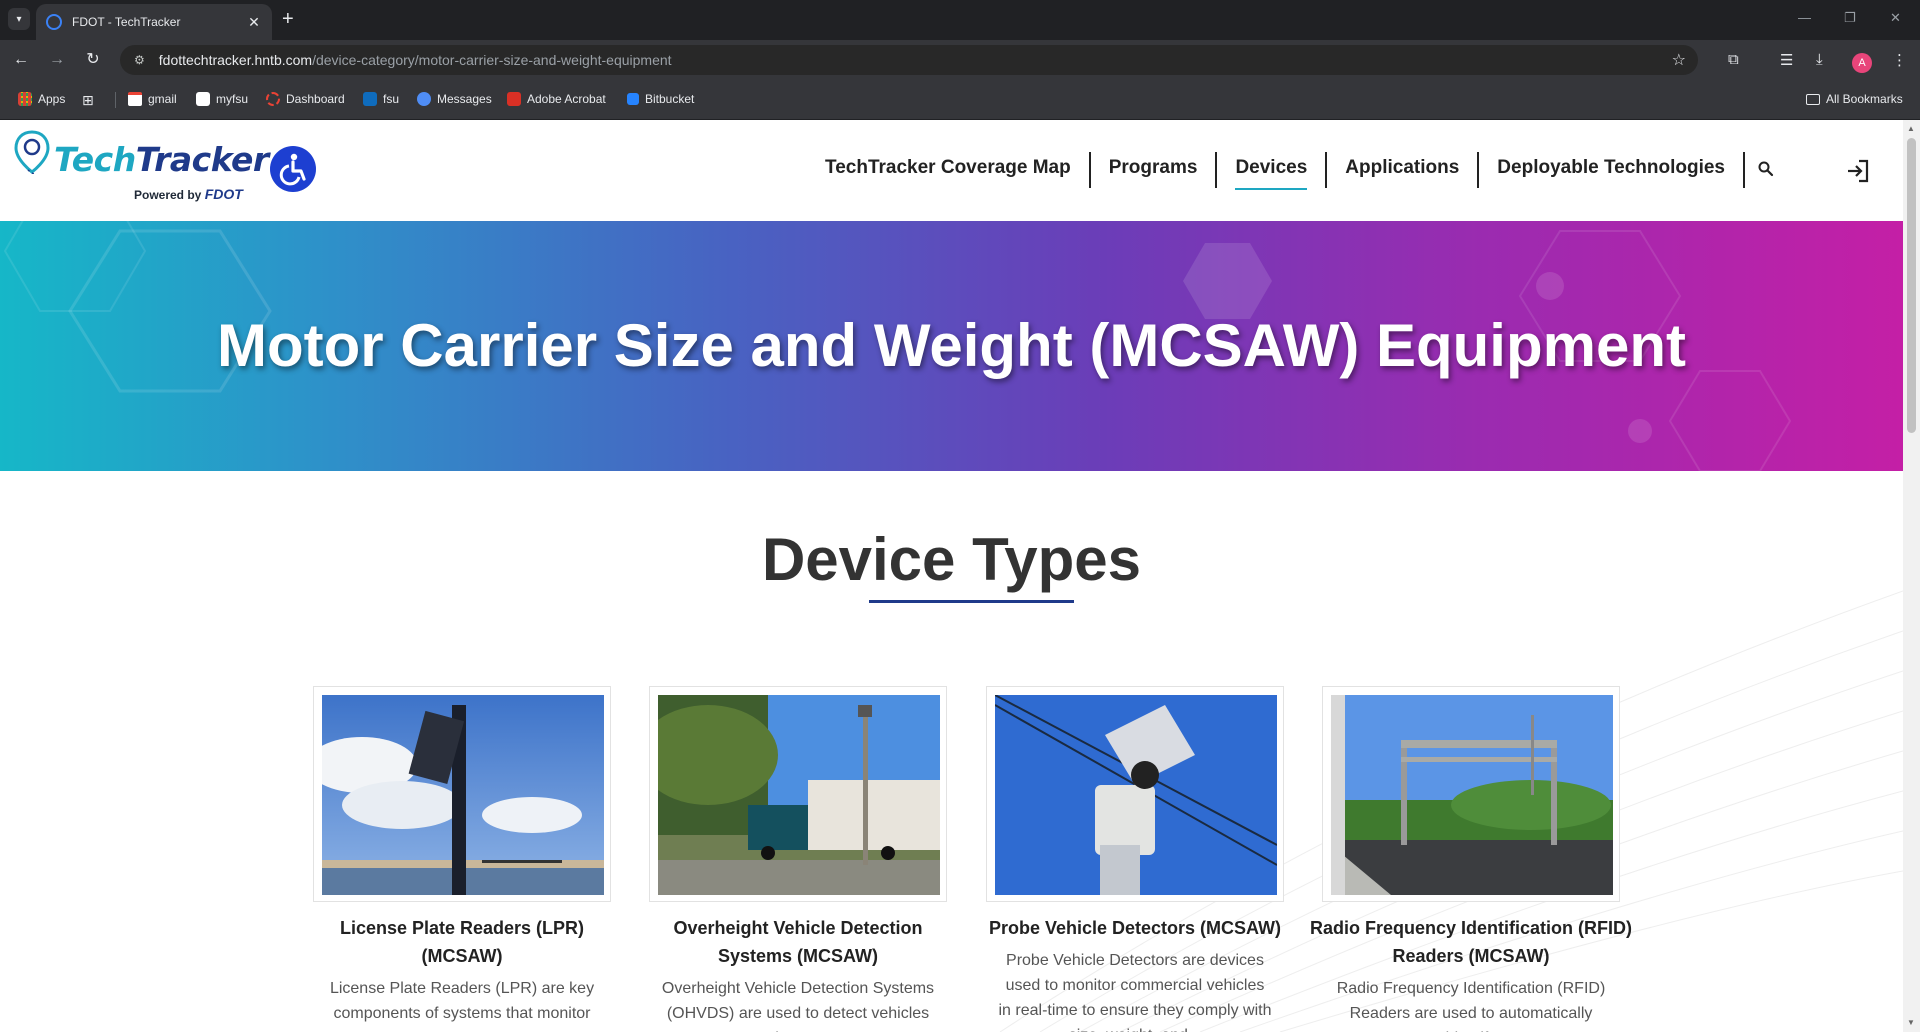 The height and width of the screenshot is (1032, 1920). Describe the element at coordinates (57, 60) in the screenshot. I see `forward-icon: →` at that location.